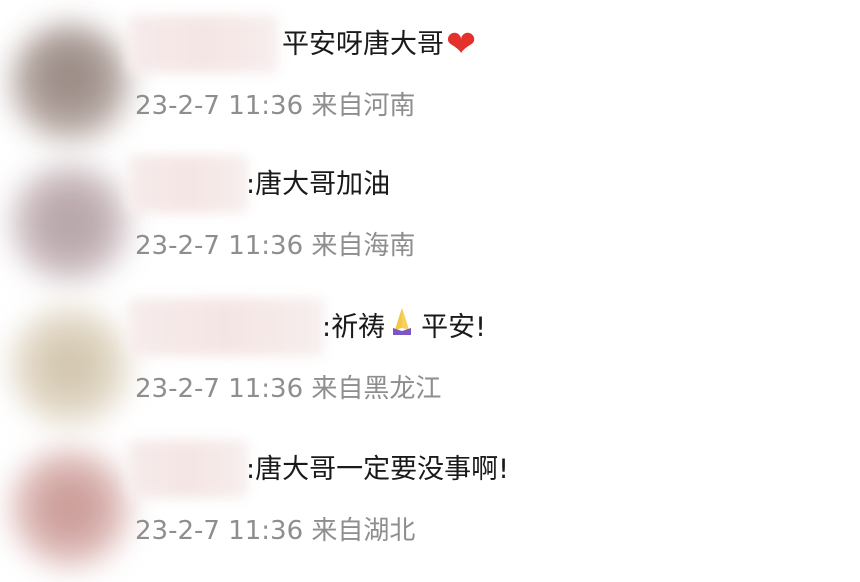 This screenshot has height=582, width=860. I want to click on comment-body: :唐大哥加油, so click(318, 184).